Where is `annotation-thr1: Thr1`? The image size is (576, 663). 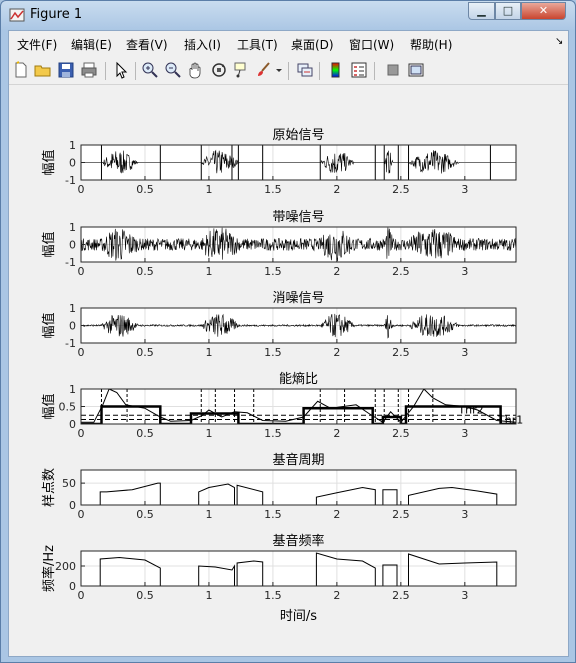
annotation-thr1: Thr1 is located at coordinates (510, 419).